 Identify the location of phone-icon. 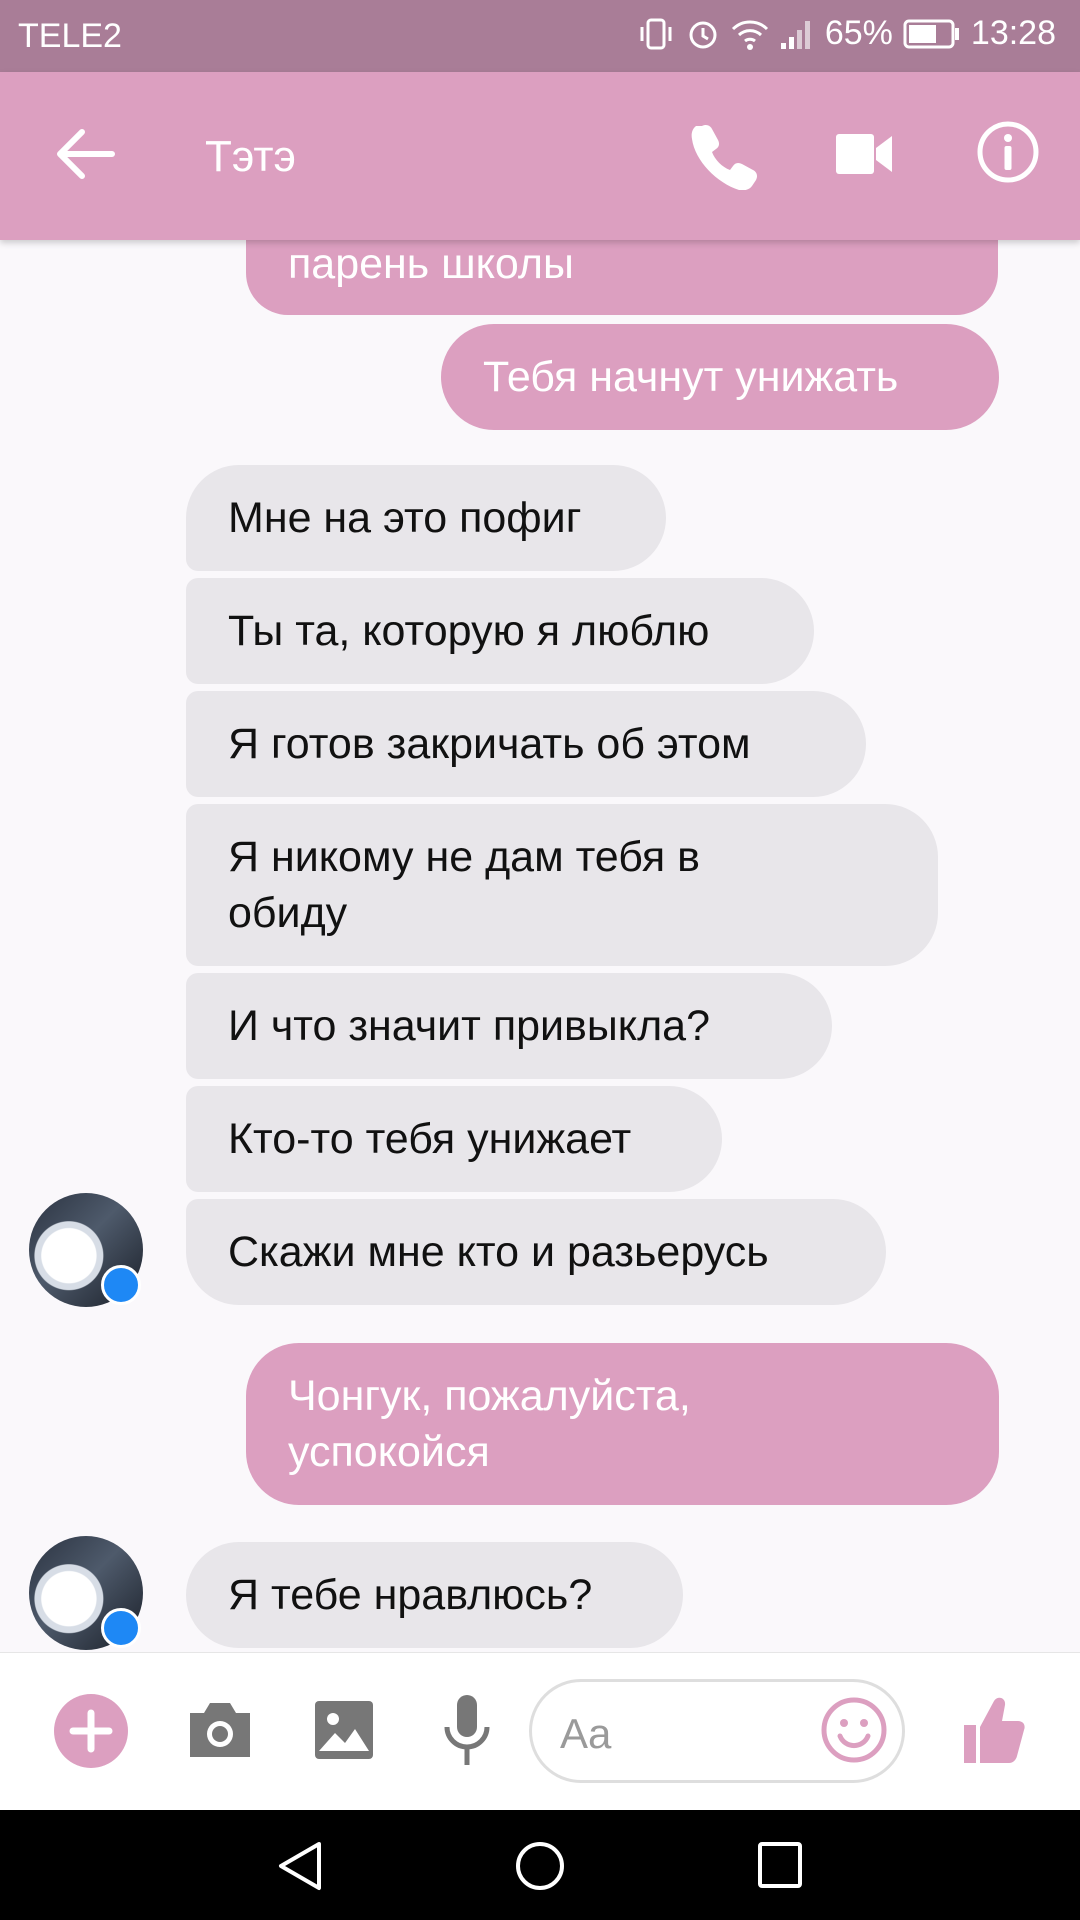
(723, 155).